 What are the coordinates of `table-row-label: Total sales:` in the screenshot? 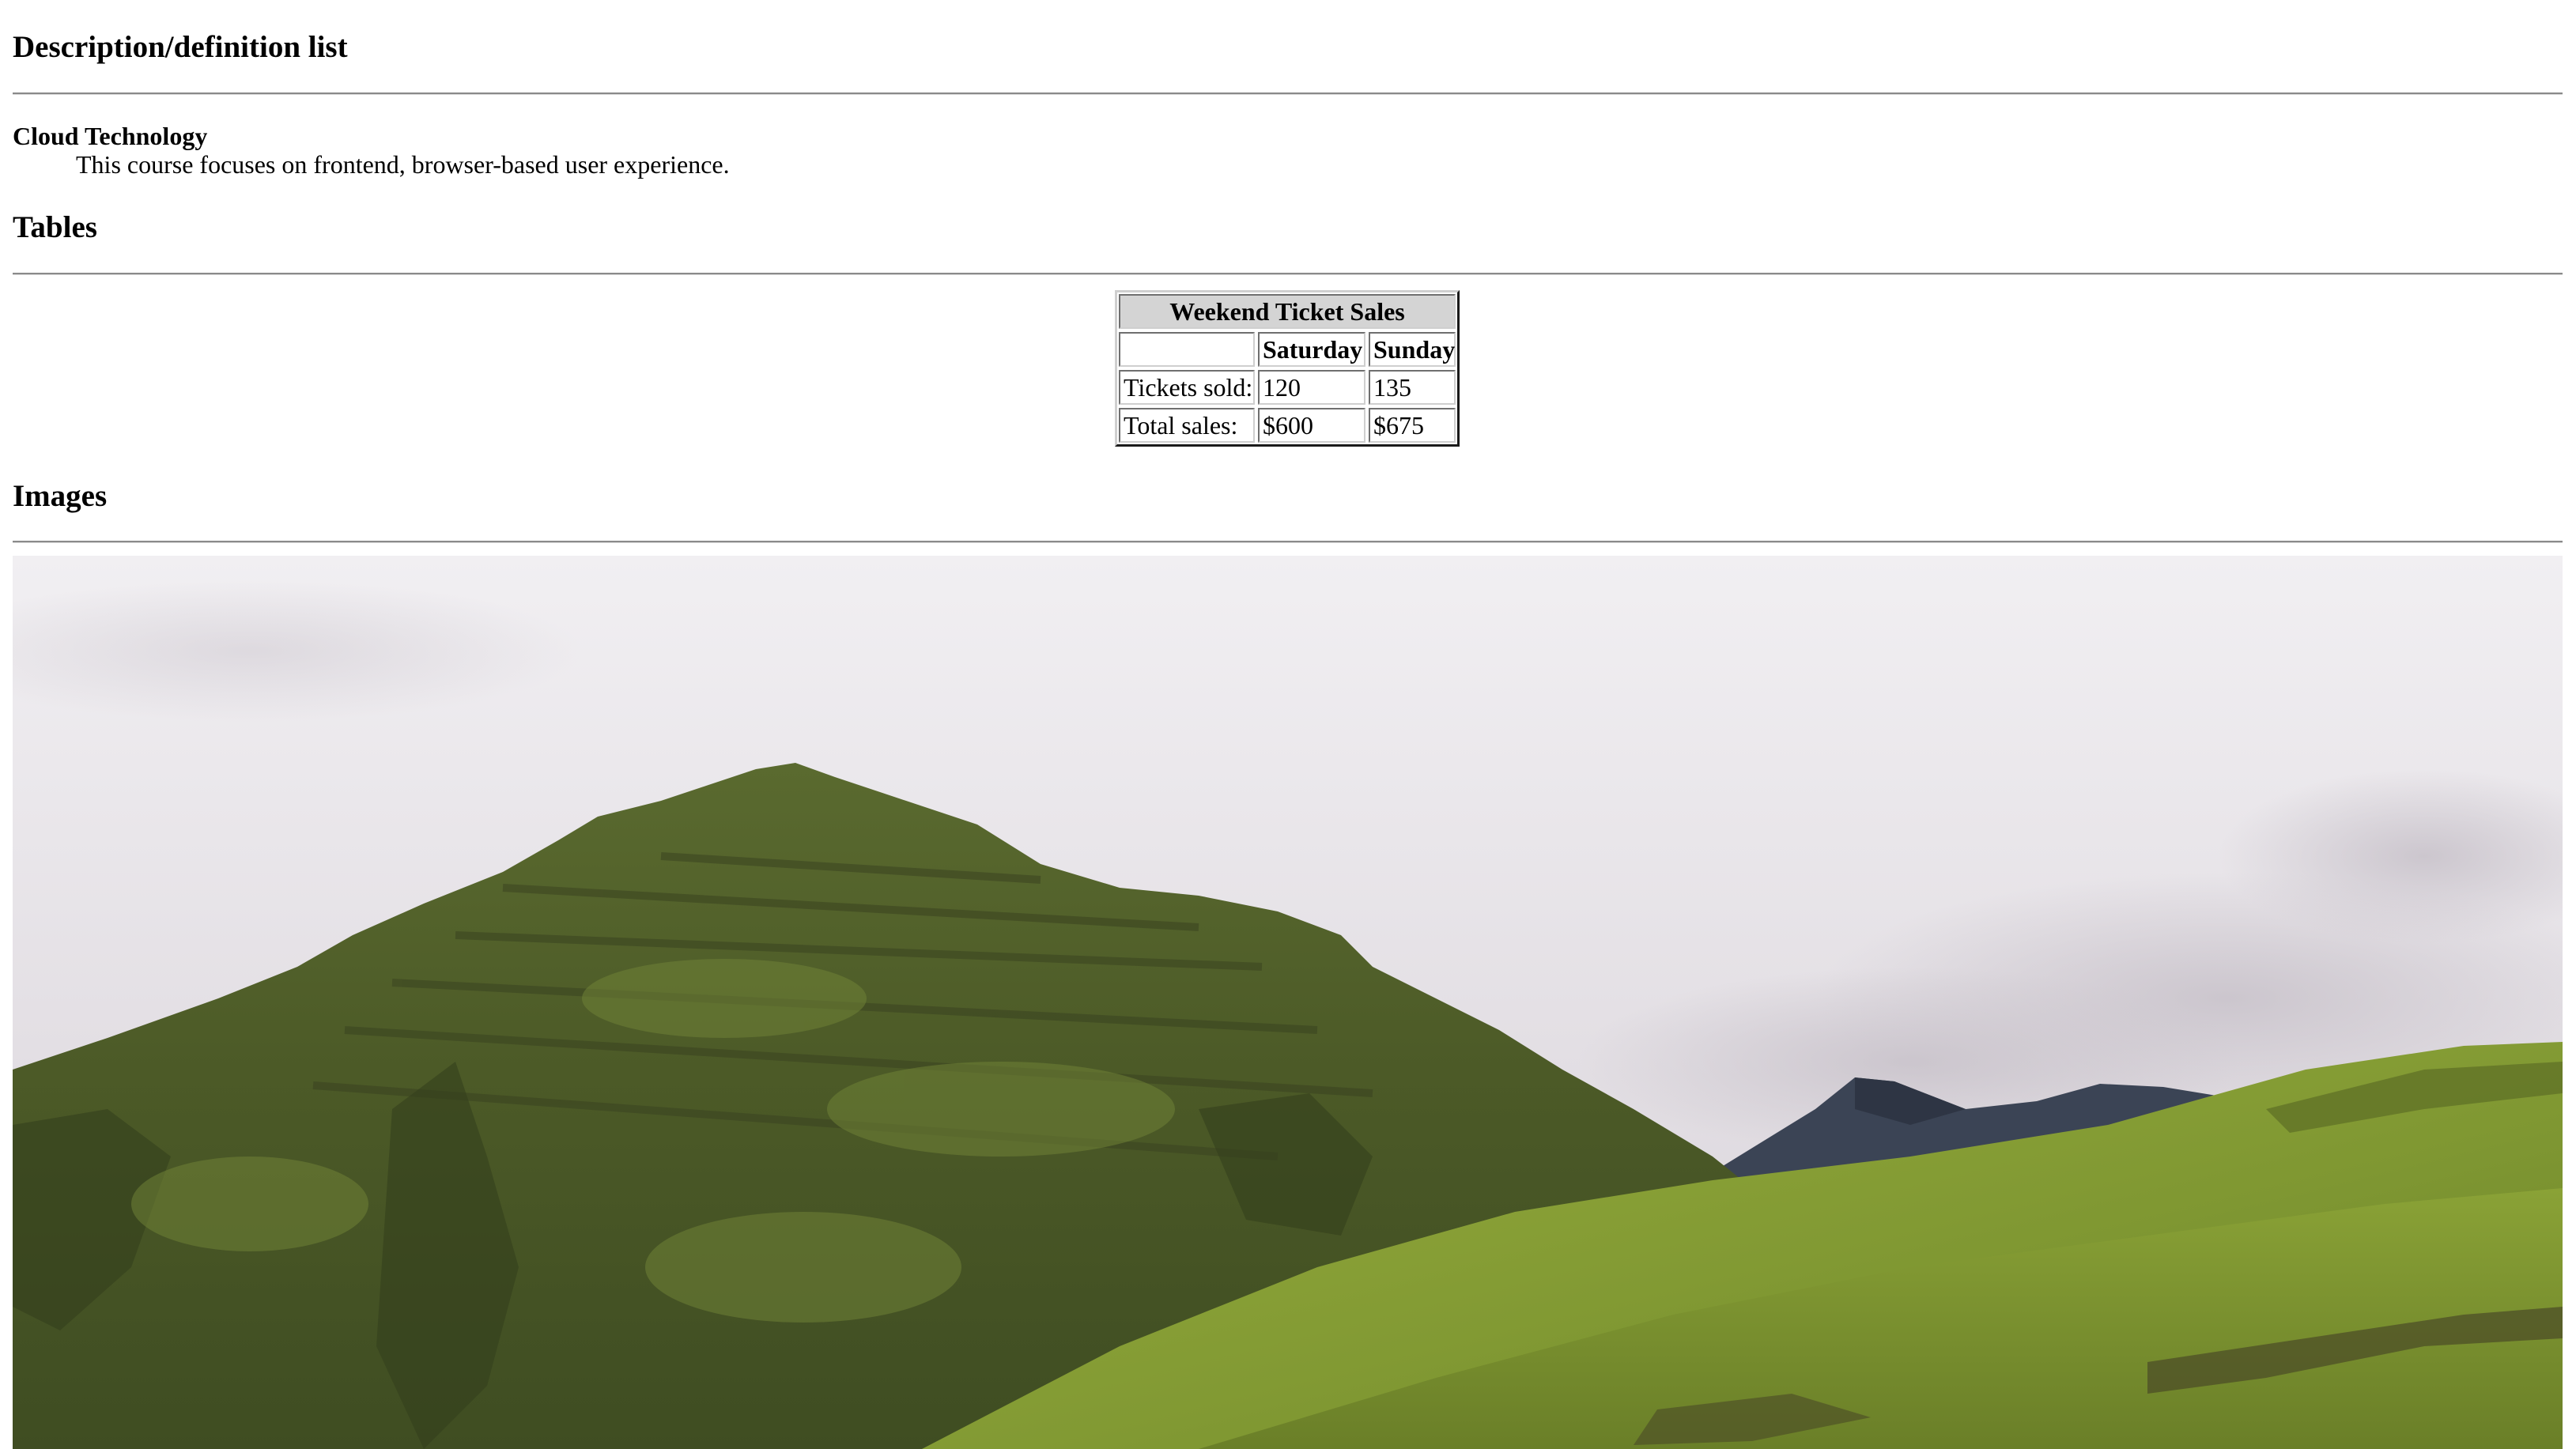 It's located at (1187, 425).